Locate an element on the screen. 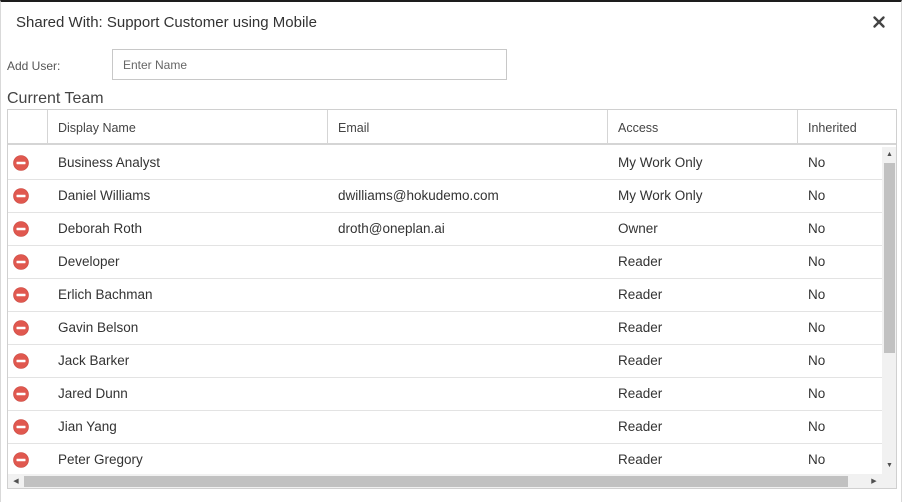  close-icon is located at coordinates (879, 22).